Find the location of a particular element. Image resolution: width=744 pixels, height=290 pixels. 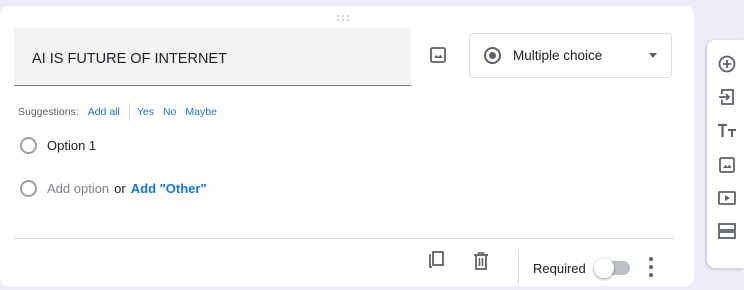

more-options-icon is located at coordinates (651, 267).